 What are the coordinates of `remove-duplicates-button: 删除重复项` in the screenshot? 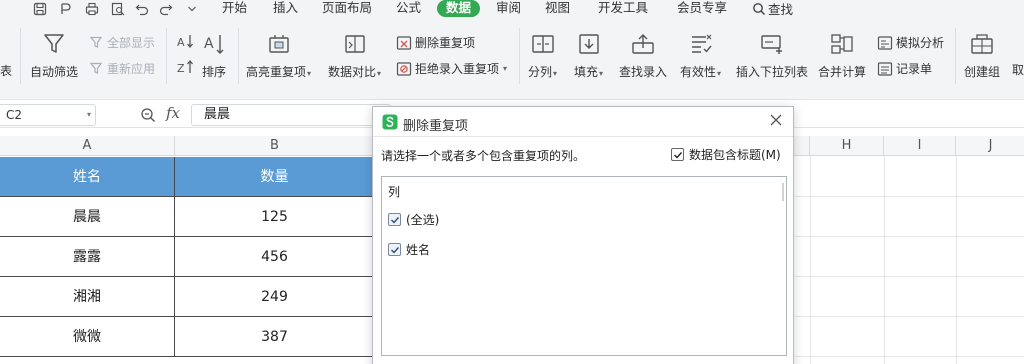 It's located at (435, 42).